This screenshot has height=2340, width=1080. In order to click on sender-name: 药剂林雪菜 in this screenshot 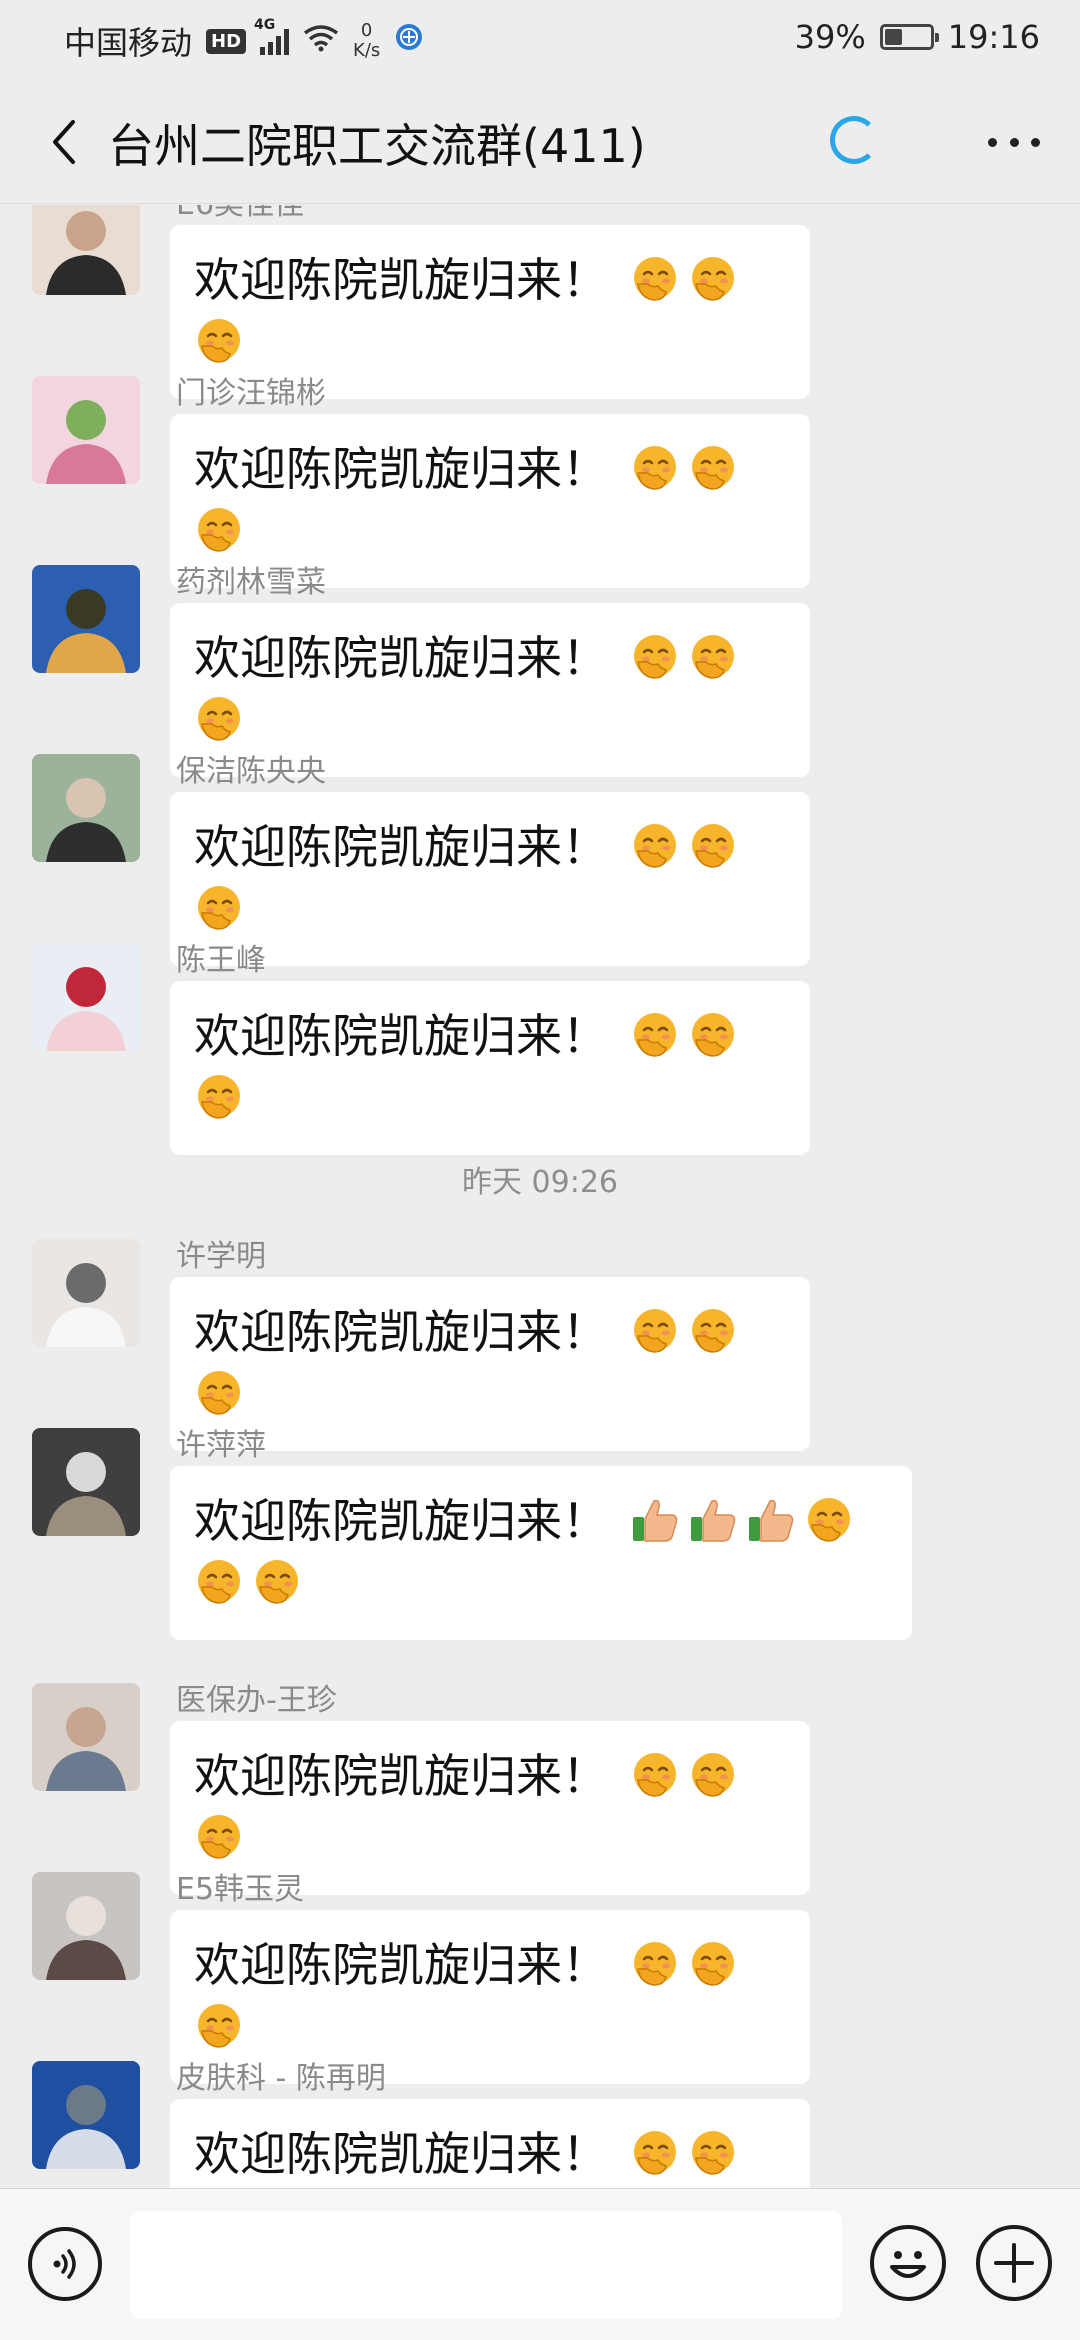, I will do `click(251, 582)`.